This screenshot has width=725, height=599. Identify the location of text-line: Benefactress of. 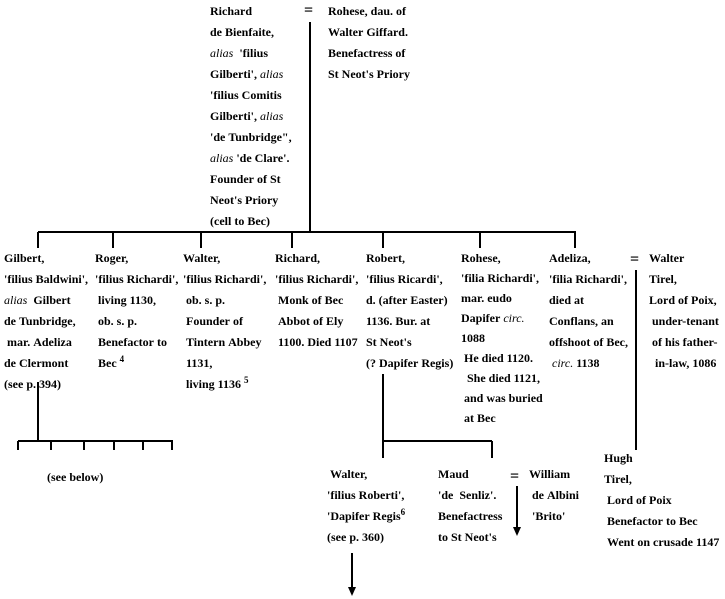
(369, 53).